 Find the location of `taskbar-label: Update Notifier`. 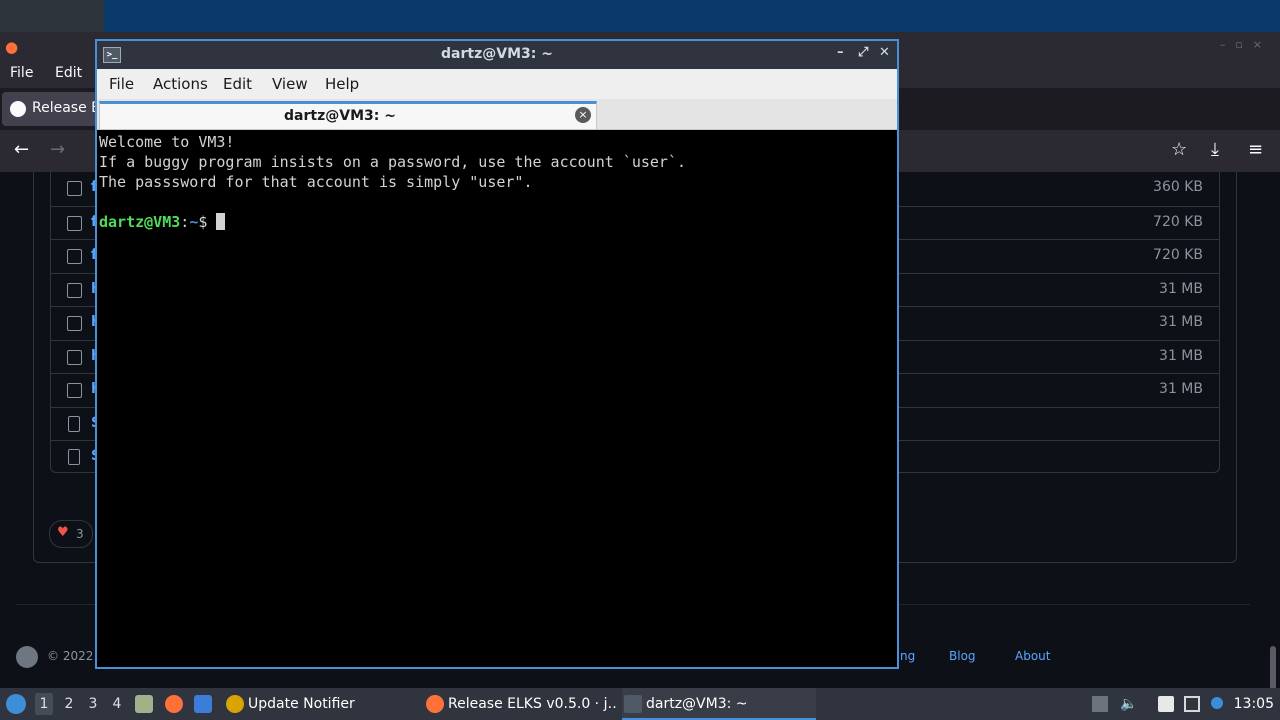

taskbar-label: Update Notifier is located at coordinates (301, 704).